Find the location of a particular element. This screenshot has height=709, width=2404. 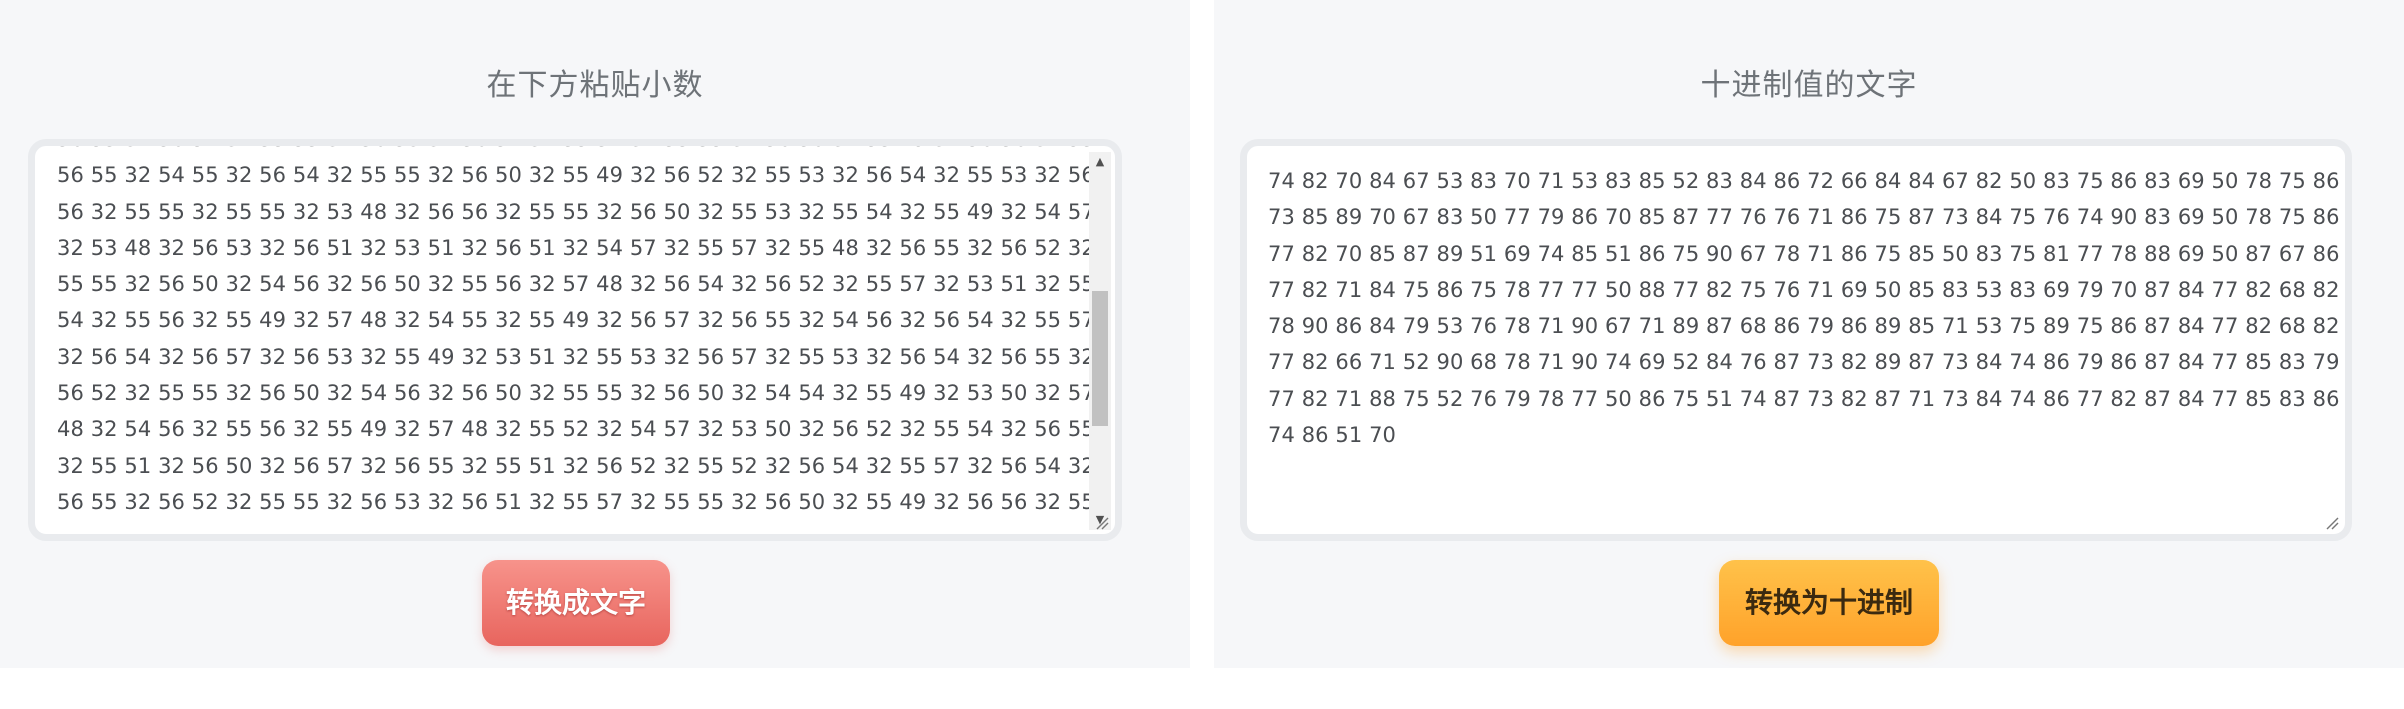

textarea-scrollbar: ▲ ▼ is located at coordinates (1100, 341).